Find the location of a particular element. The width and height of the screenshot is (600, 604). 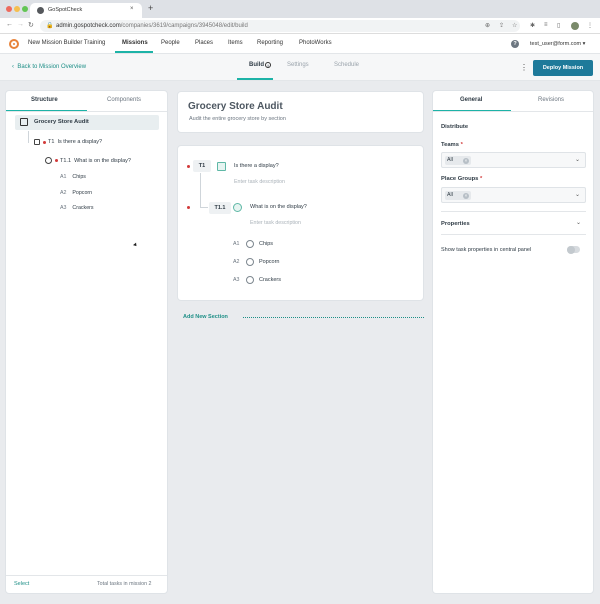

nav-reporting: Reporting is located at coordinates (270, 43).